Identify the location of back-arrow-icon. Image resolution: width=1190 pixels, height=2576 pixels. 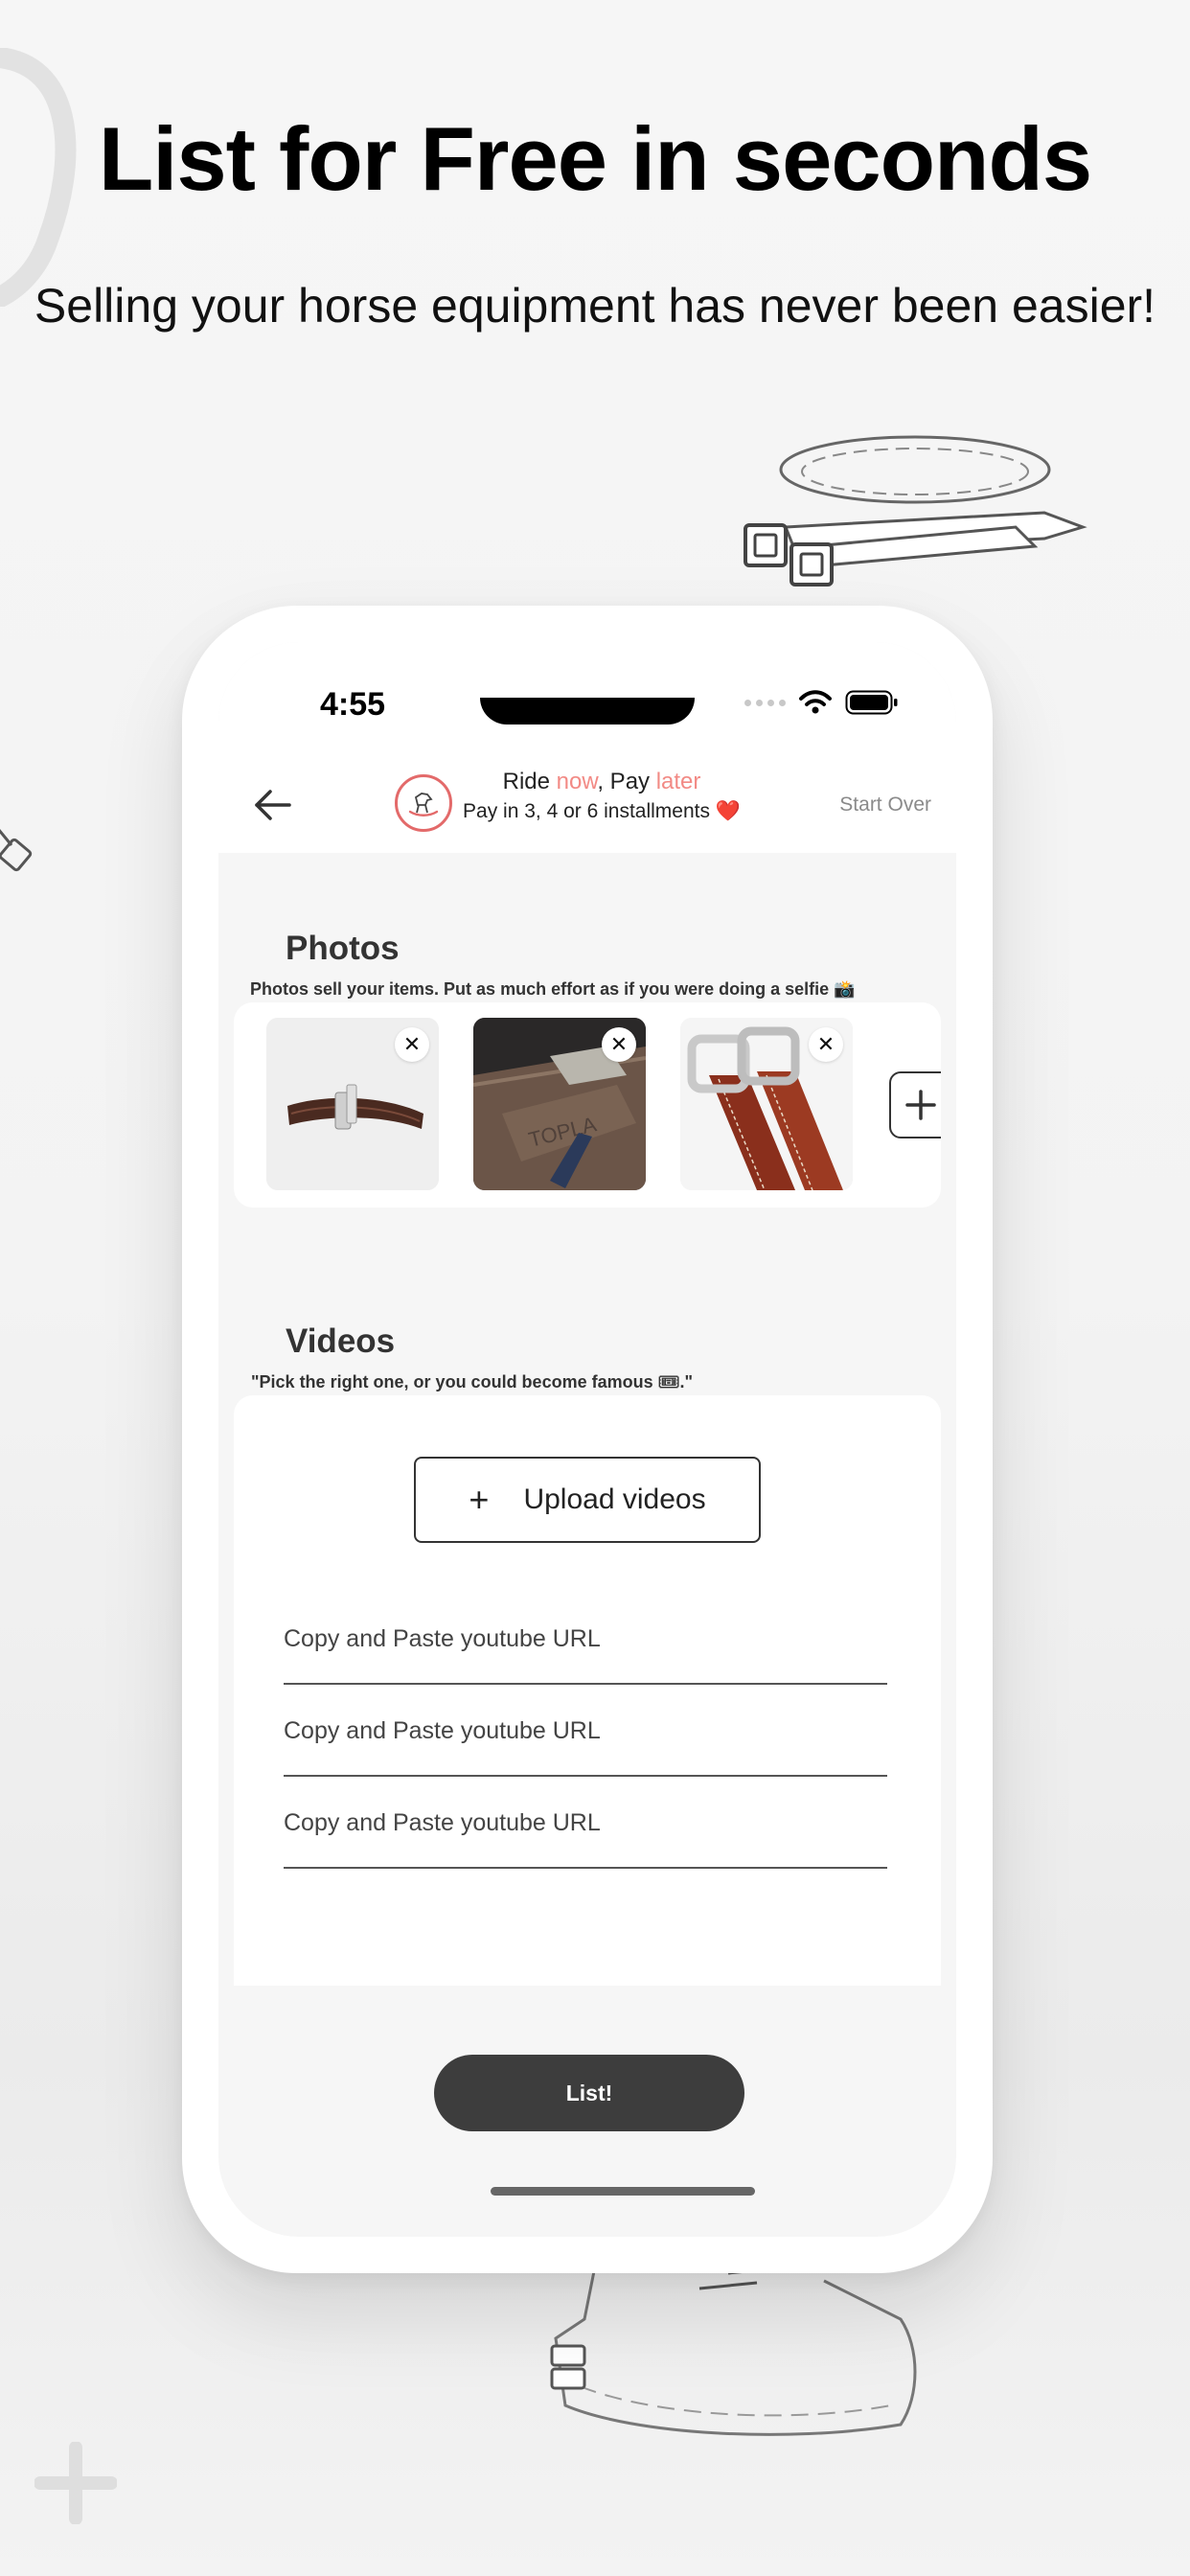
(273, 805).